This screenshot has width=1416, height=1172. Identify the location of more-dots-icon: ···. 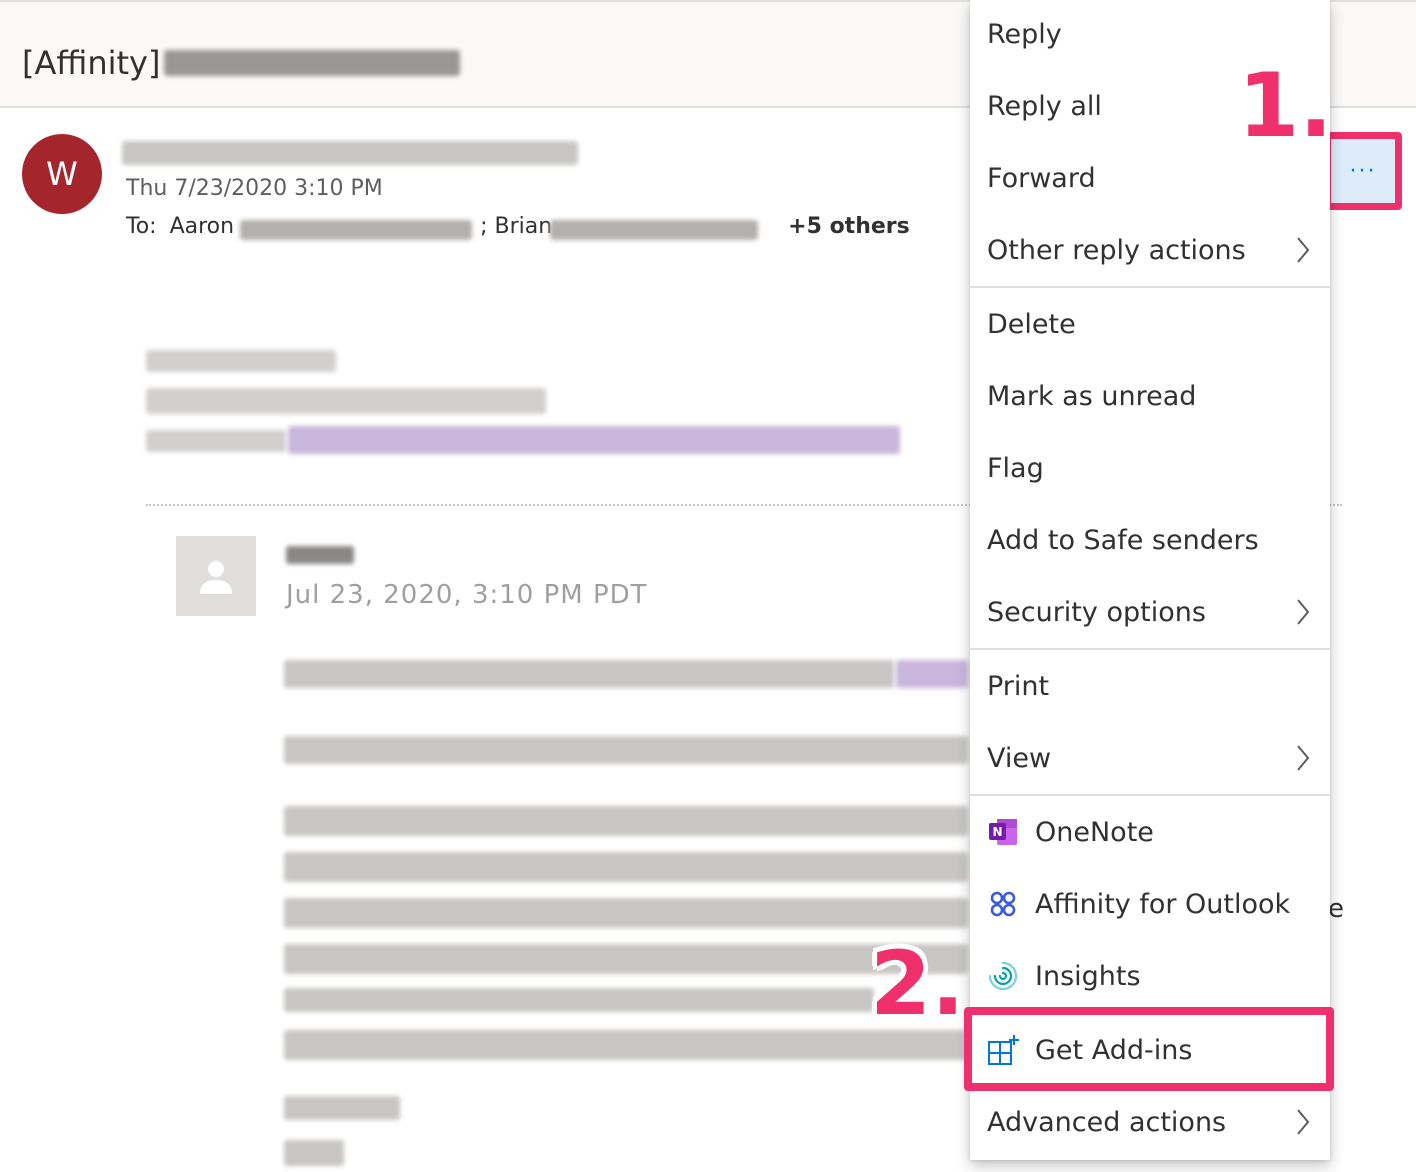
(1363, 171).